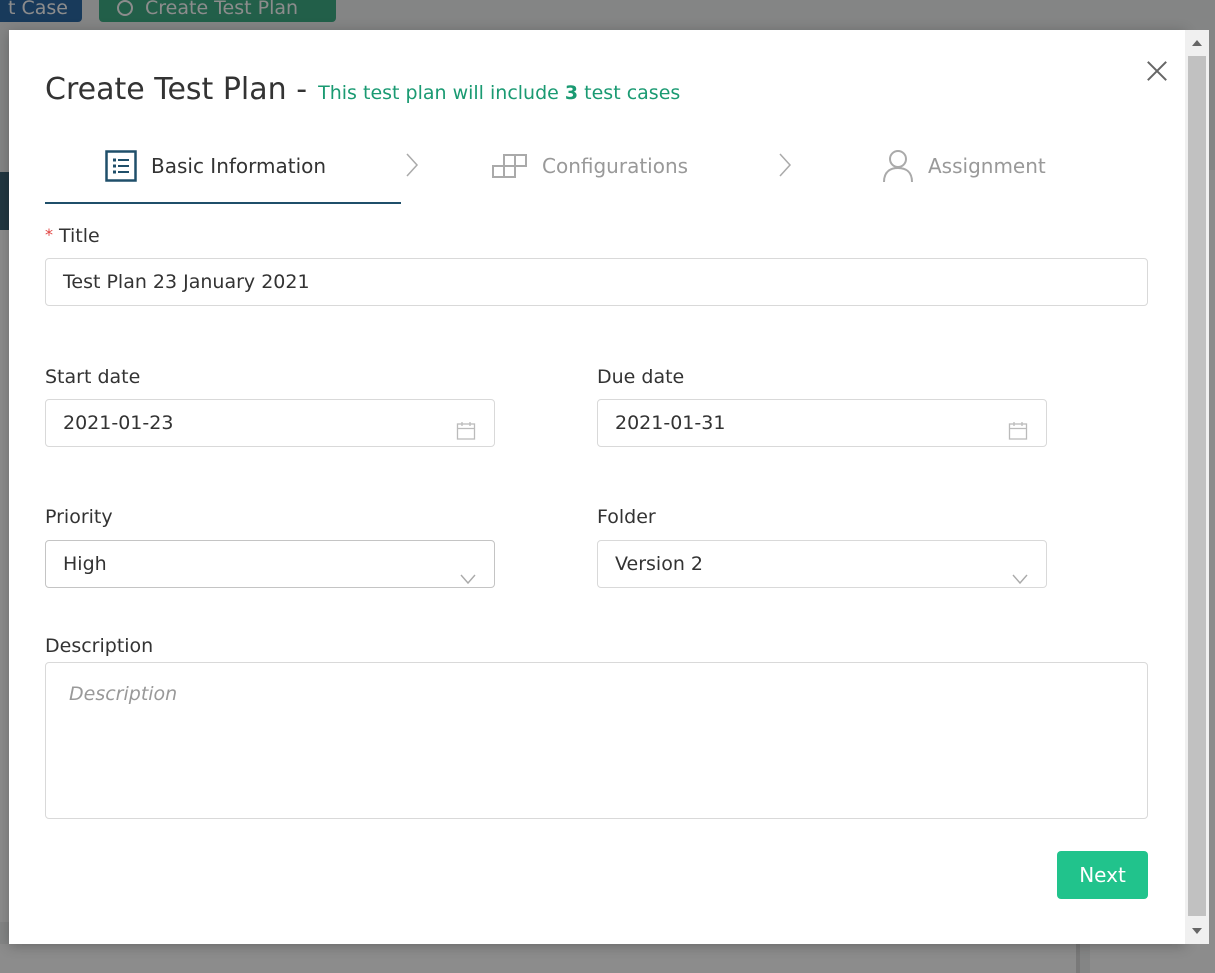  Describe the element at coordinates (79, 517) in the screenshot. I see `priority-label: Priority` at that location.